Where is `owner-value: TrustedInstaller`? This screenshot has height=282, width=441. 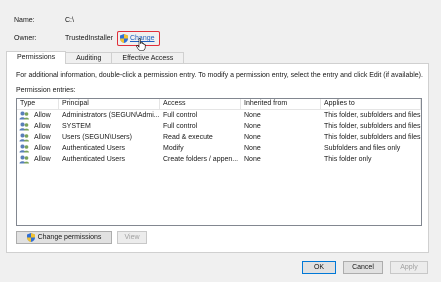 owner-value: TrustedInstaller is located at coordinates (89, 38).